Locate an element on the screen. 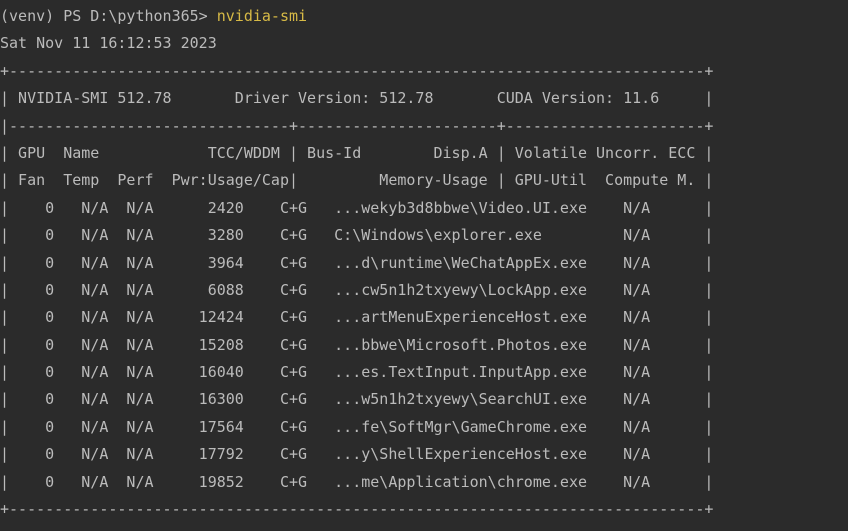  timestamp: Sat Nov 11 16:12:53 2023 is located at coordinates (108, 43).